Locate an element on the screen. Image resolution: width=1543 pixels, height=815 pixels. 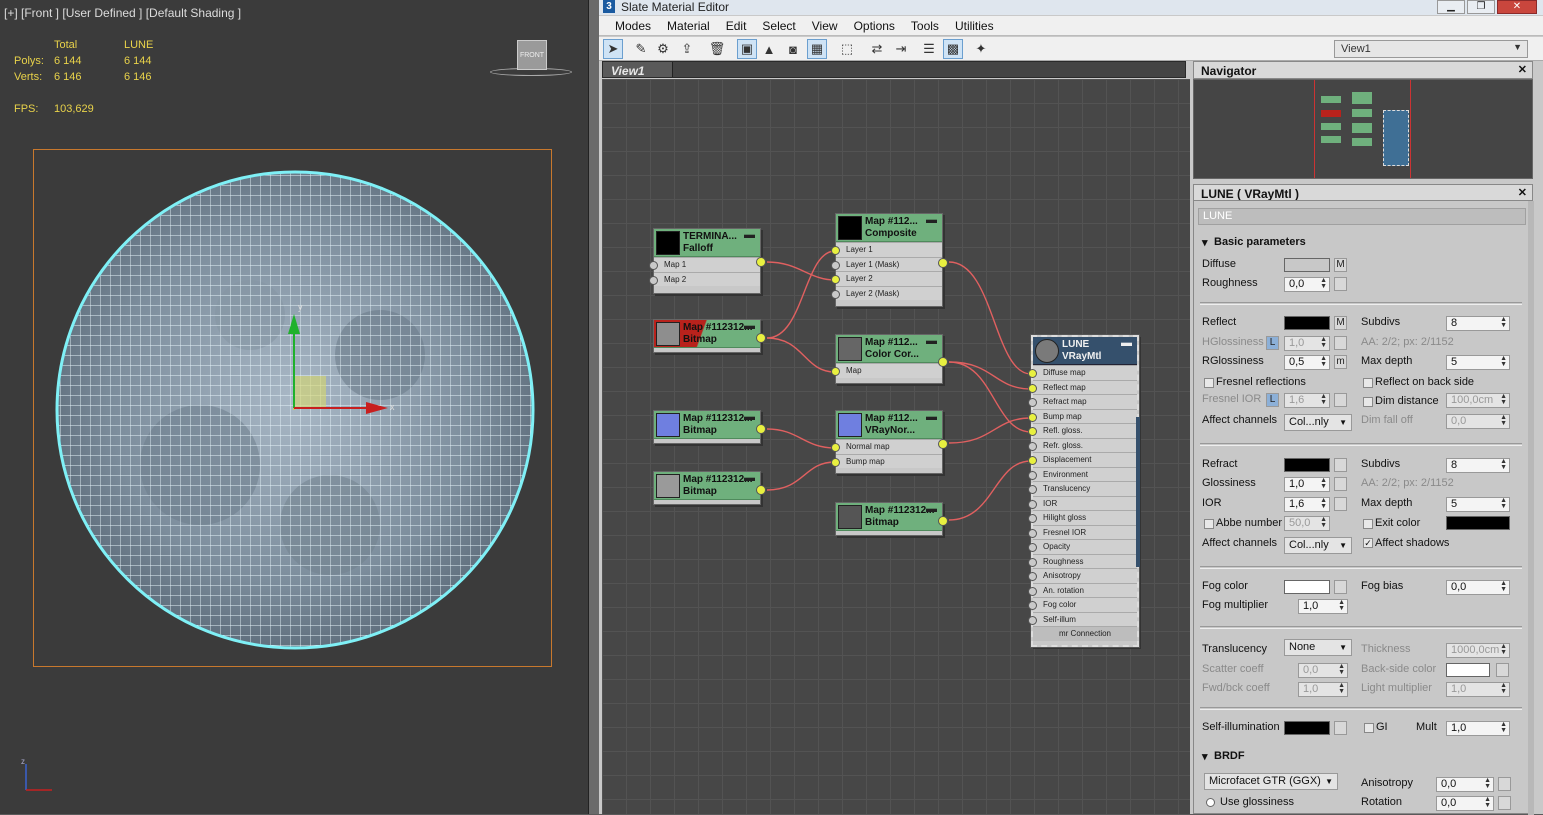
node-bitmap-normal: Map #112312... Bitmap ▬ is located at coordinates (709, 427).